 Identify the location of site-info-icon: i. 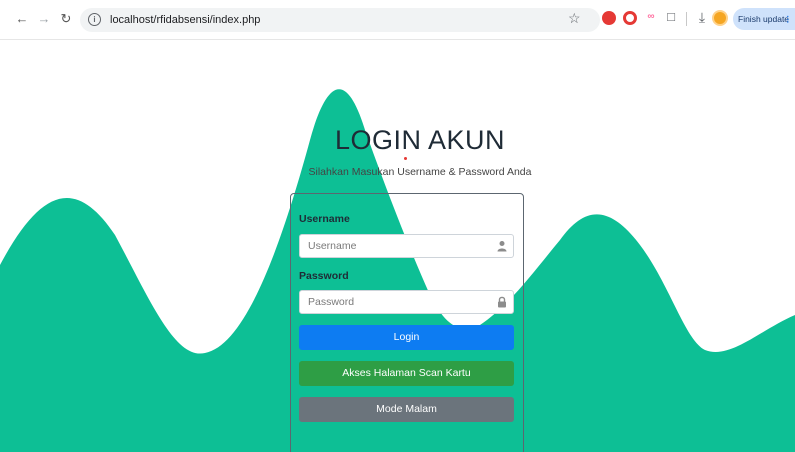
(94, 19).